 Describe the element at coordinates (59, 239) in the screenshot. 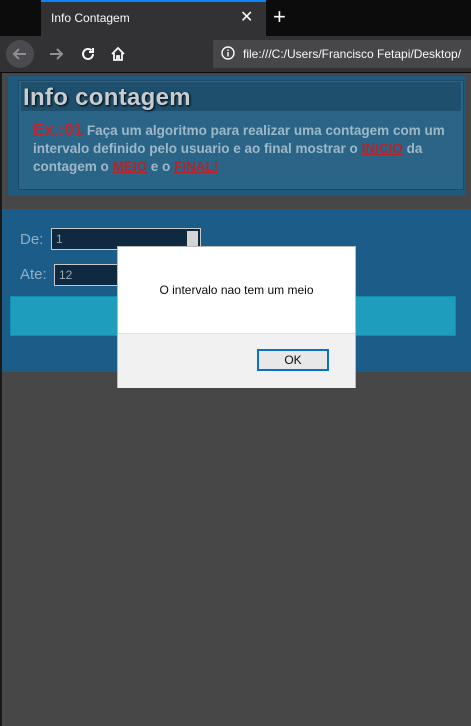

I see `de-value: 1` at that location.